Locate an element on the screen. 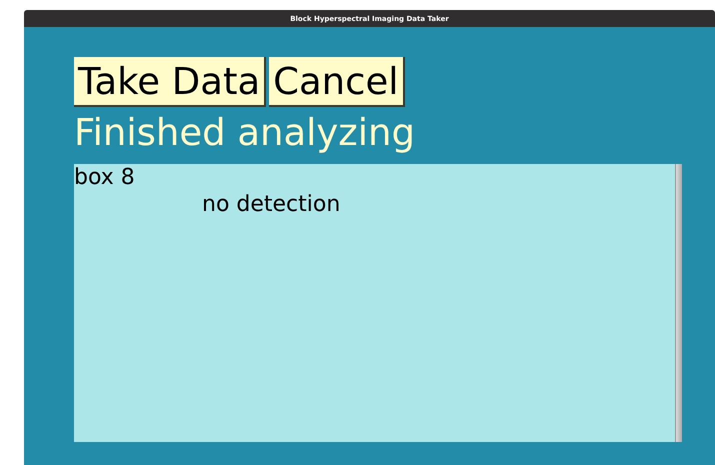  status-text: Finished analyzing is located at coordinates (245, 133).